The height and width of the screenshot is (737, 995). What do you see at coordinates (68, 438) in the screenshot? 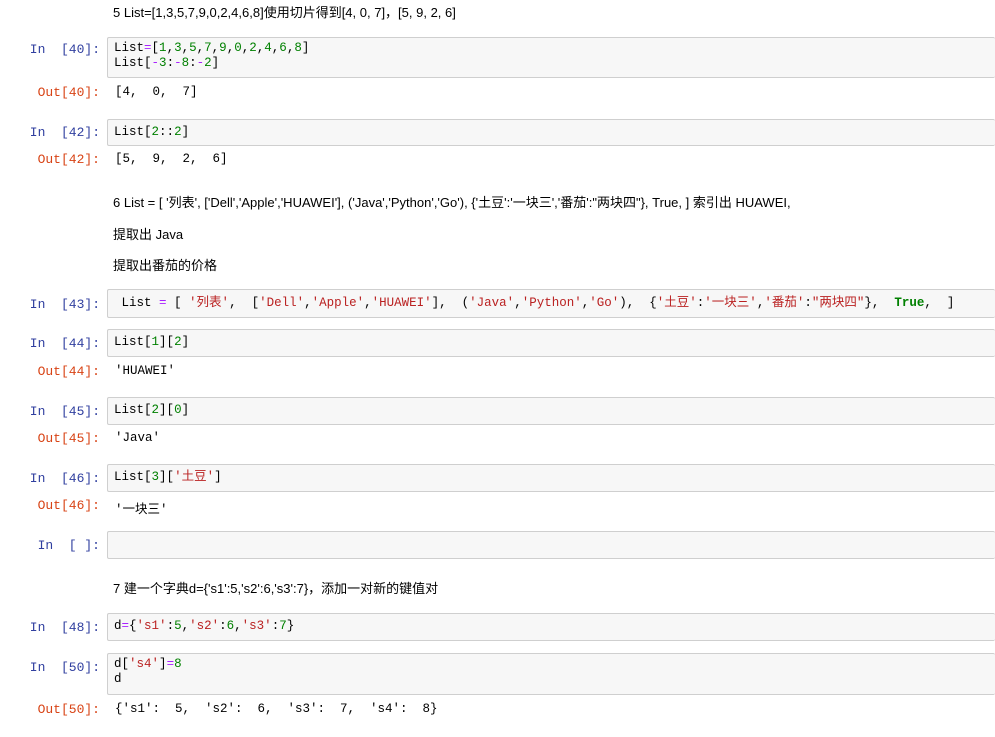
I see `out-prompt-45: Out[45]:` at bounding box center [68, 438].